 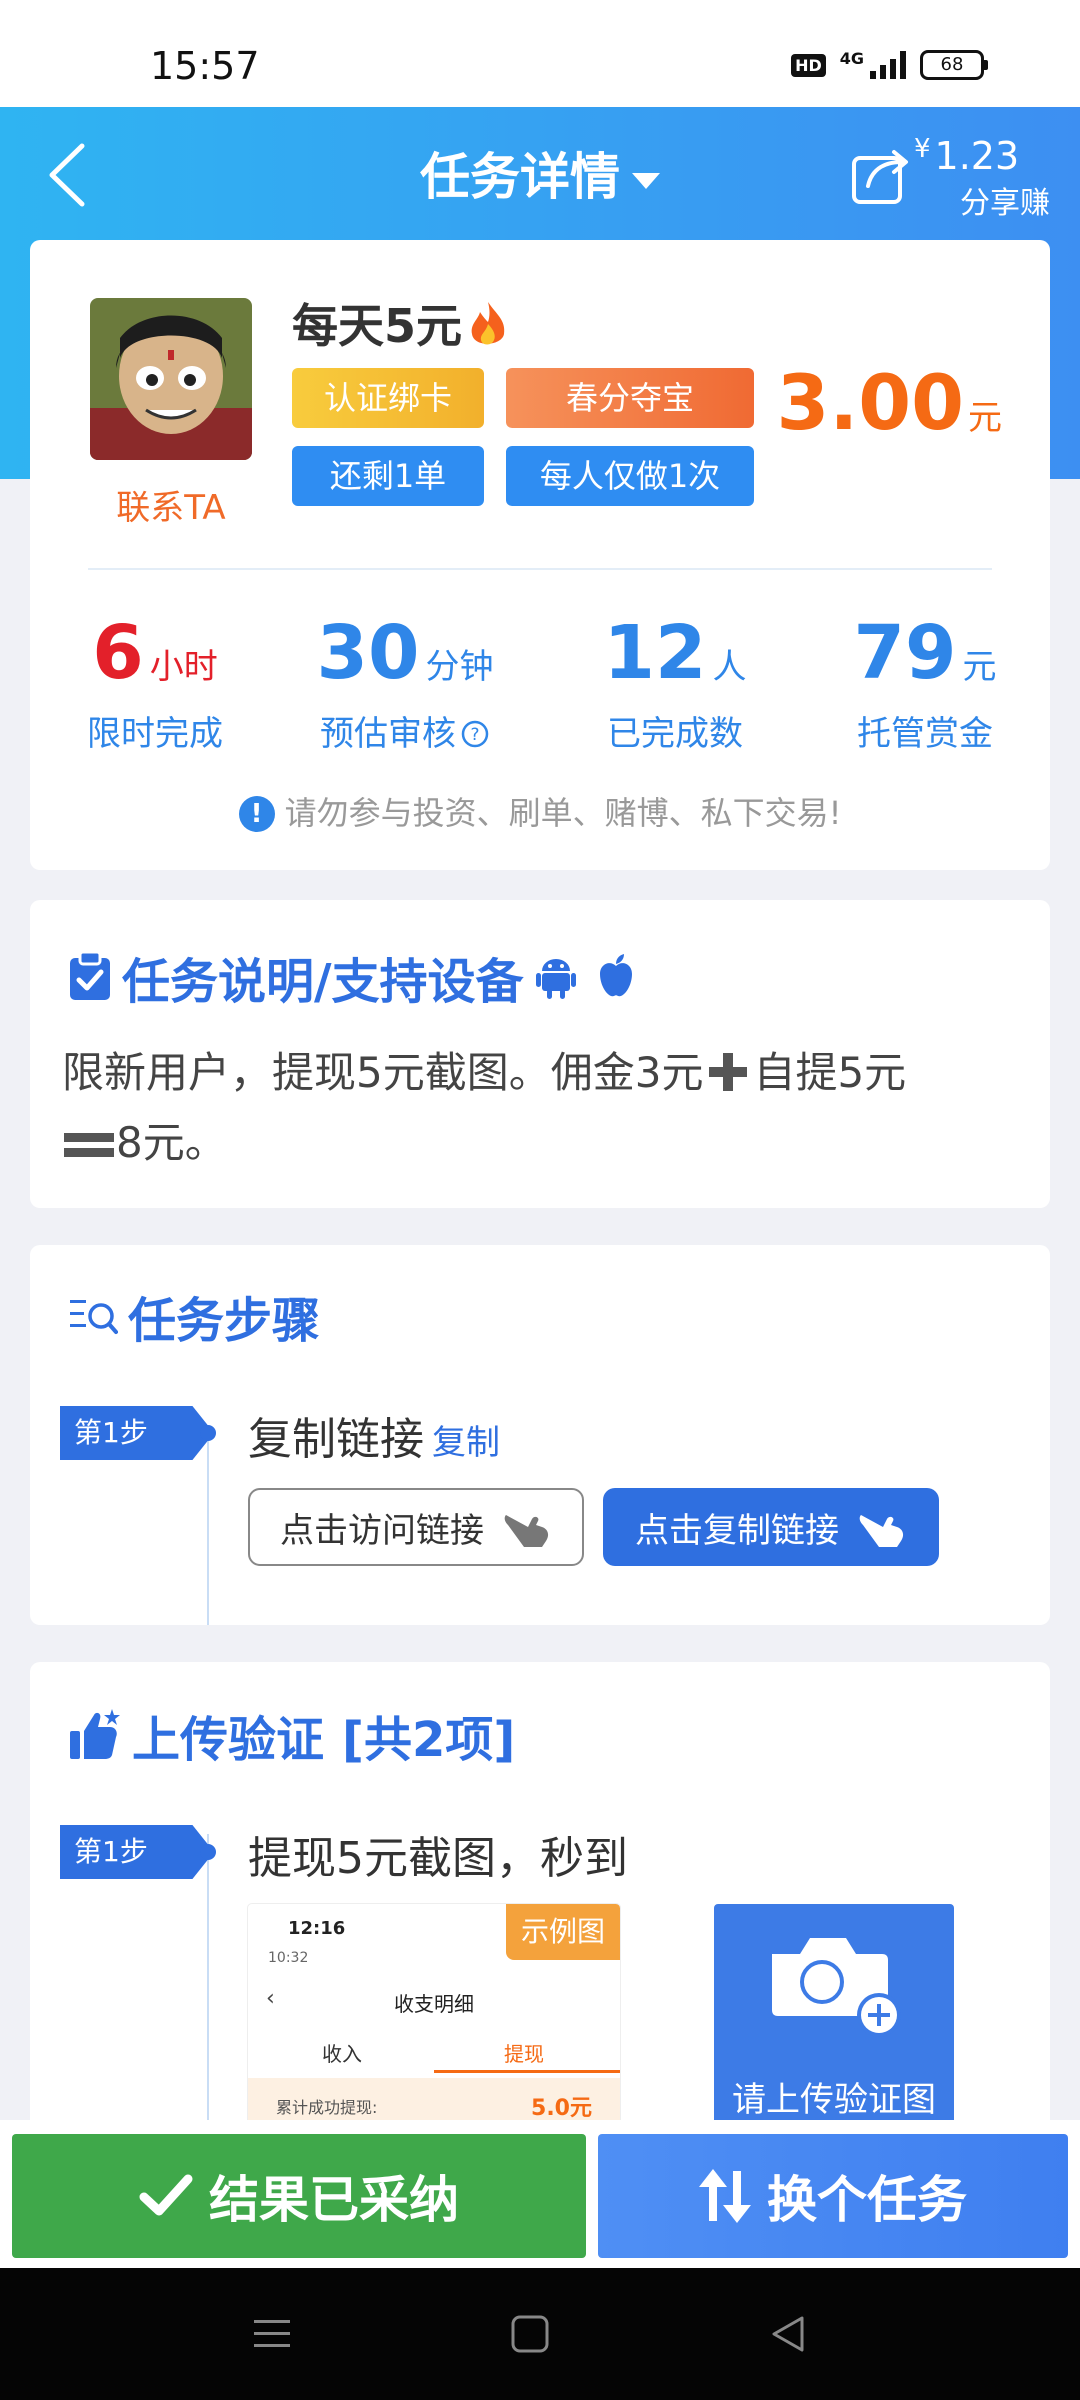 What do you see at coordinates (95, 1734) in the screenshot?
I see `thumbs-up-icon` at bounding box center [95, 1734].